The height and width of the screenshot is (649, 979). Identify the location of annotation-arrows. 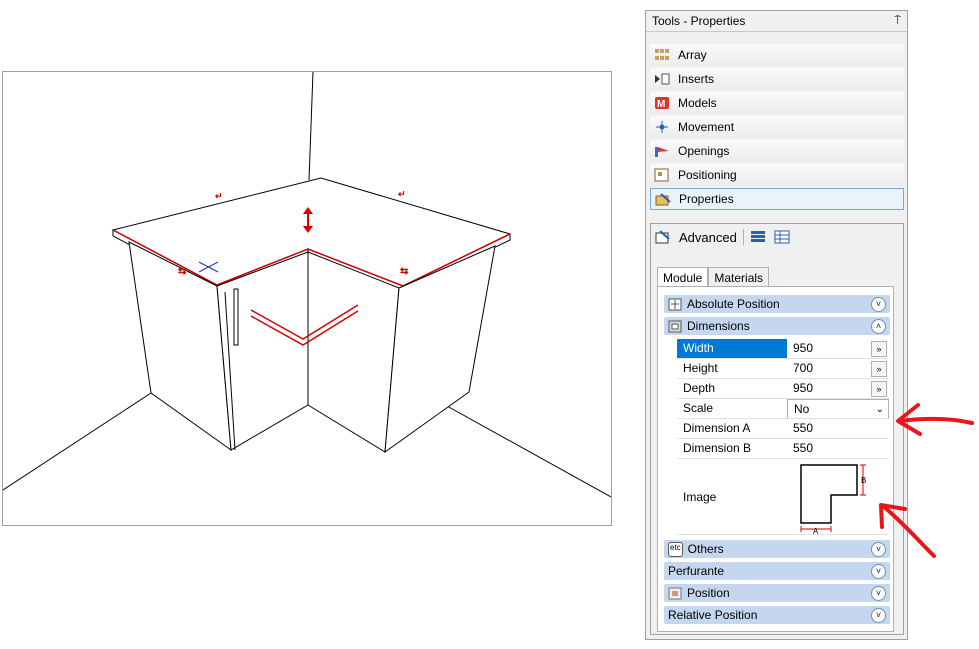
(926, 480).